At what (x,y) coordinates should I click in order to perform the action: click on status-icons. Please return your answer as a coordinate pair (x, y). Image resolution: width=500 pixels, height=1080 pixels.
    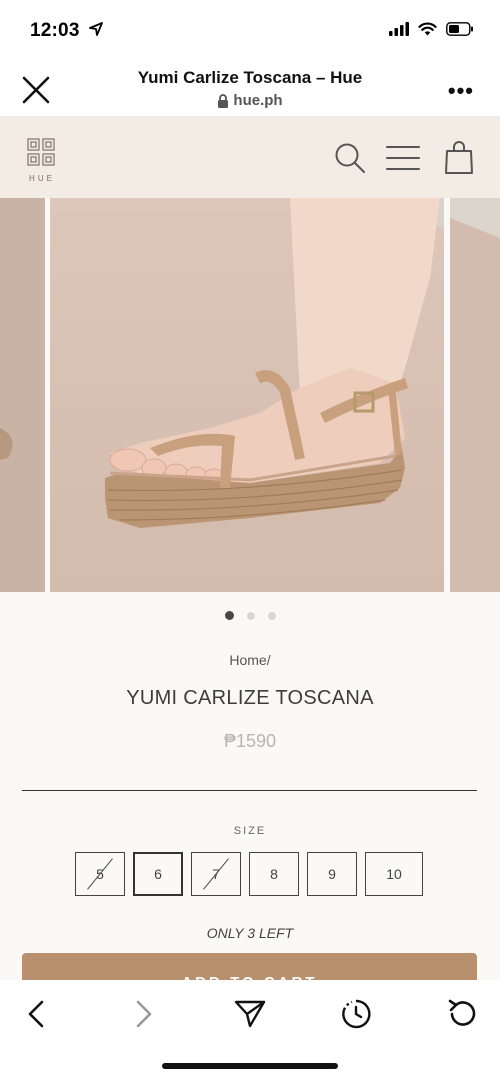
    Looking at the image, I should click on (431, 31).